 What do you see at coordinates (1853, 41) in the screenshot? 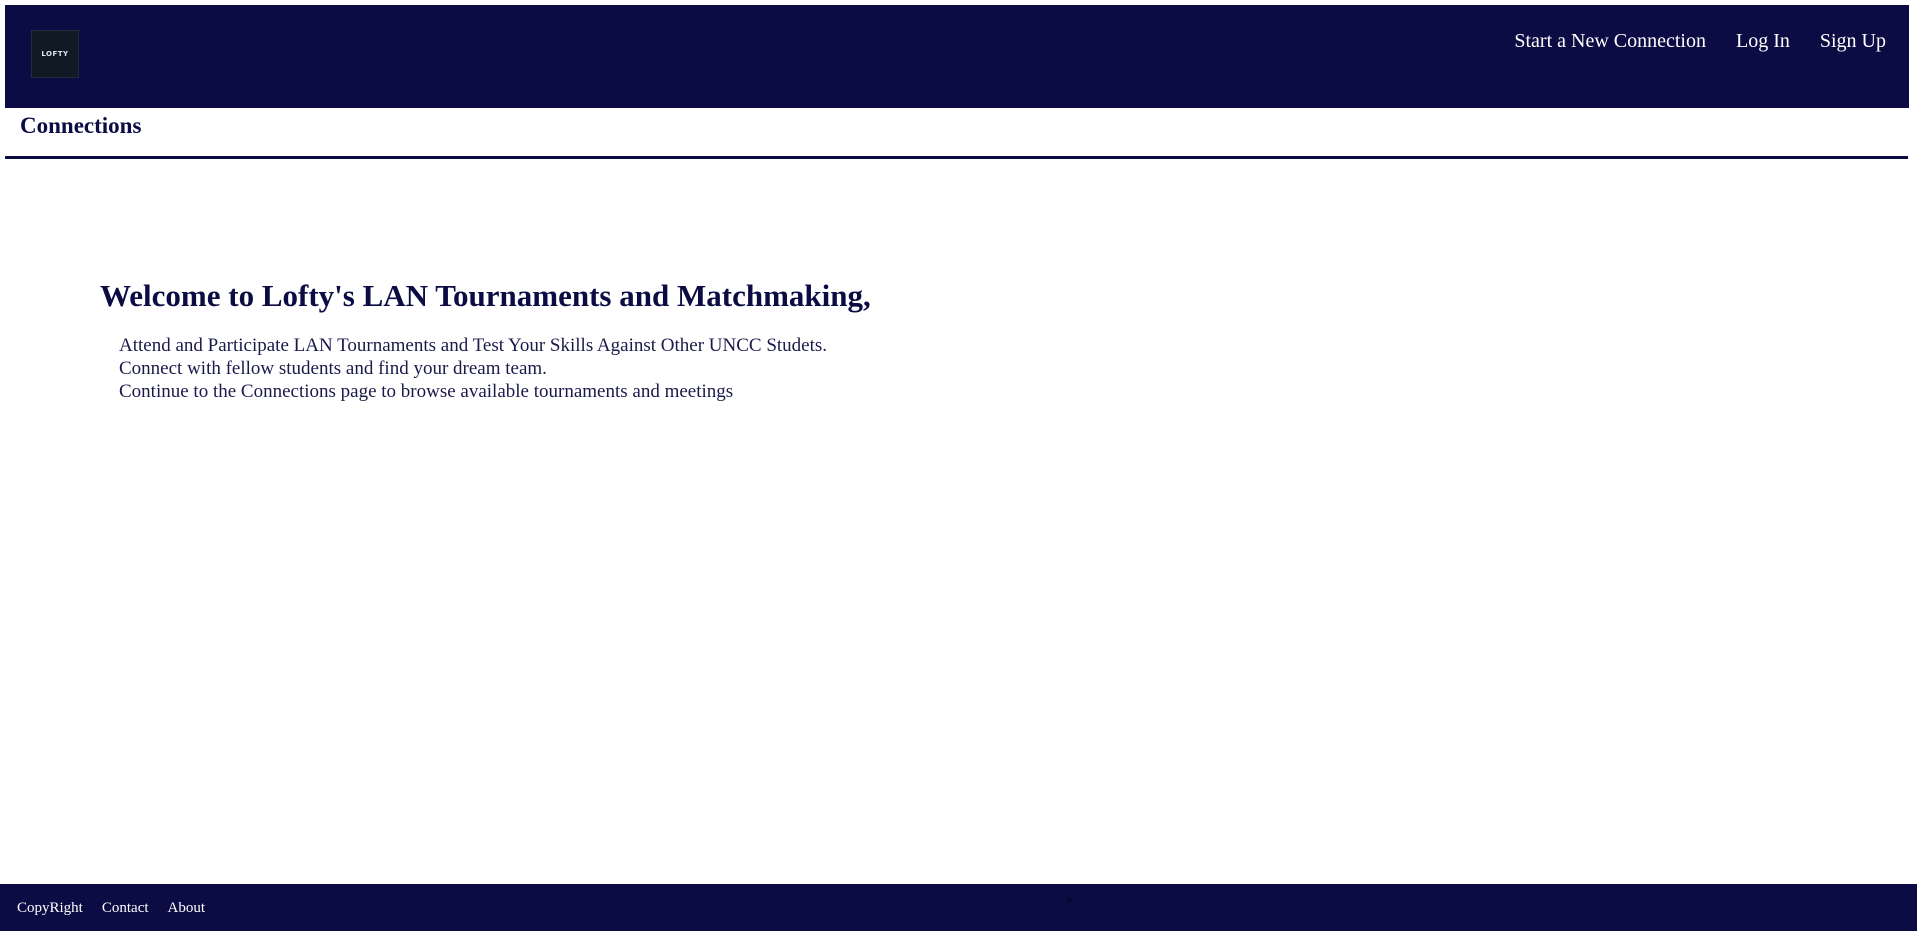
I see `signup-link: Sign Up` at bounding box center [1853, 41].